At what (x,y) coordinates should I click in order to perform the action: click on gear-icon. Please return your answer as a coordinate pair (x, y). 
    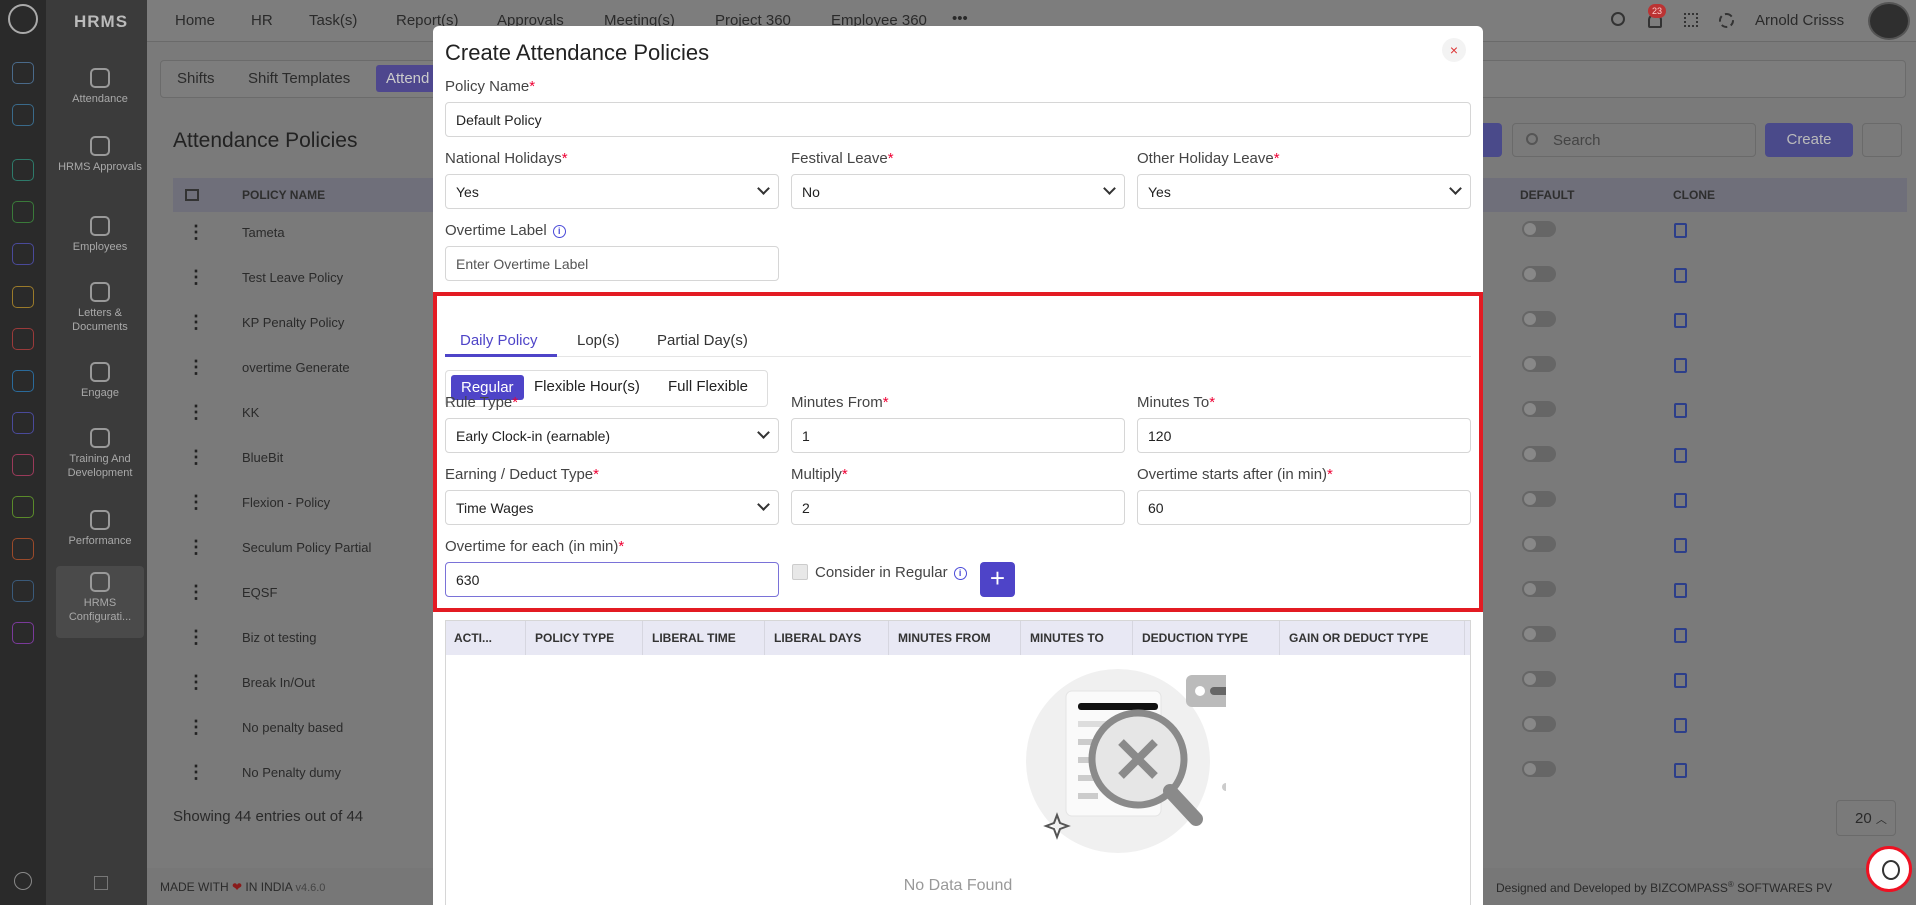
    Looking at the image, I should click on (1726, 20).